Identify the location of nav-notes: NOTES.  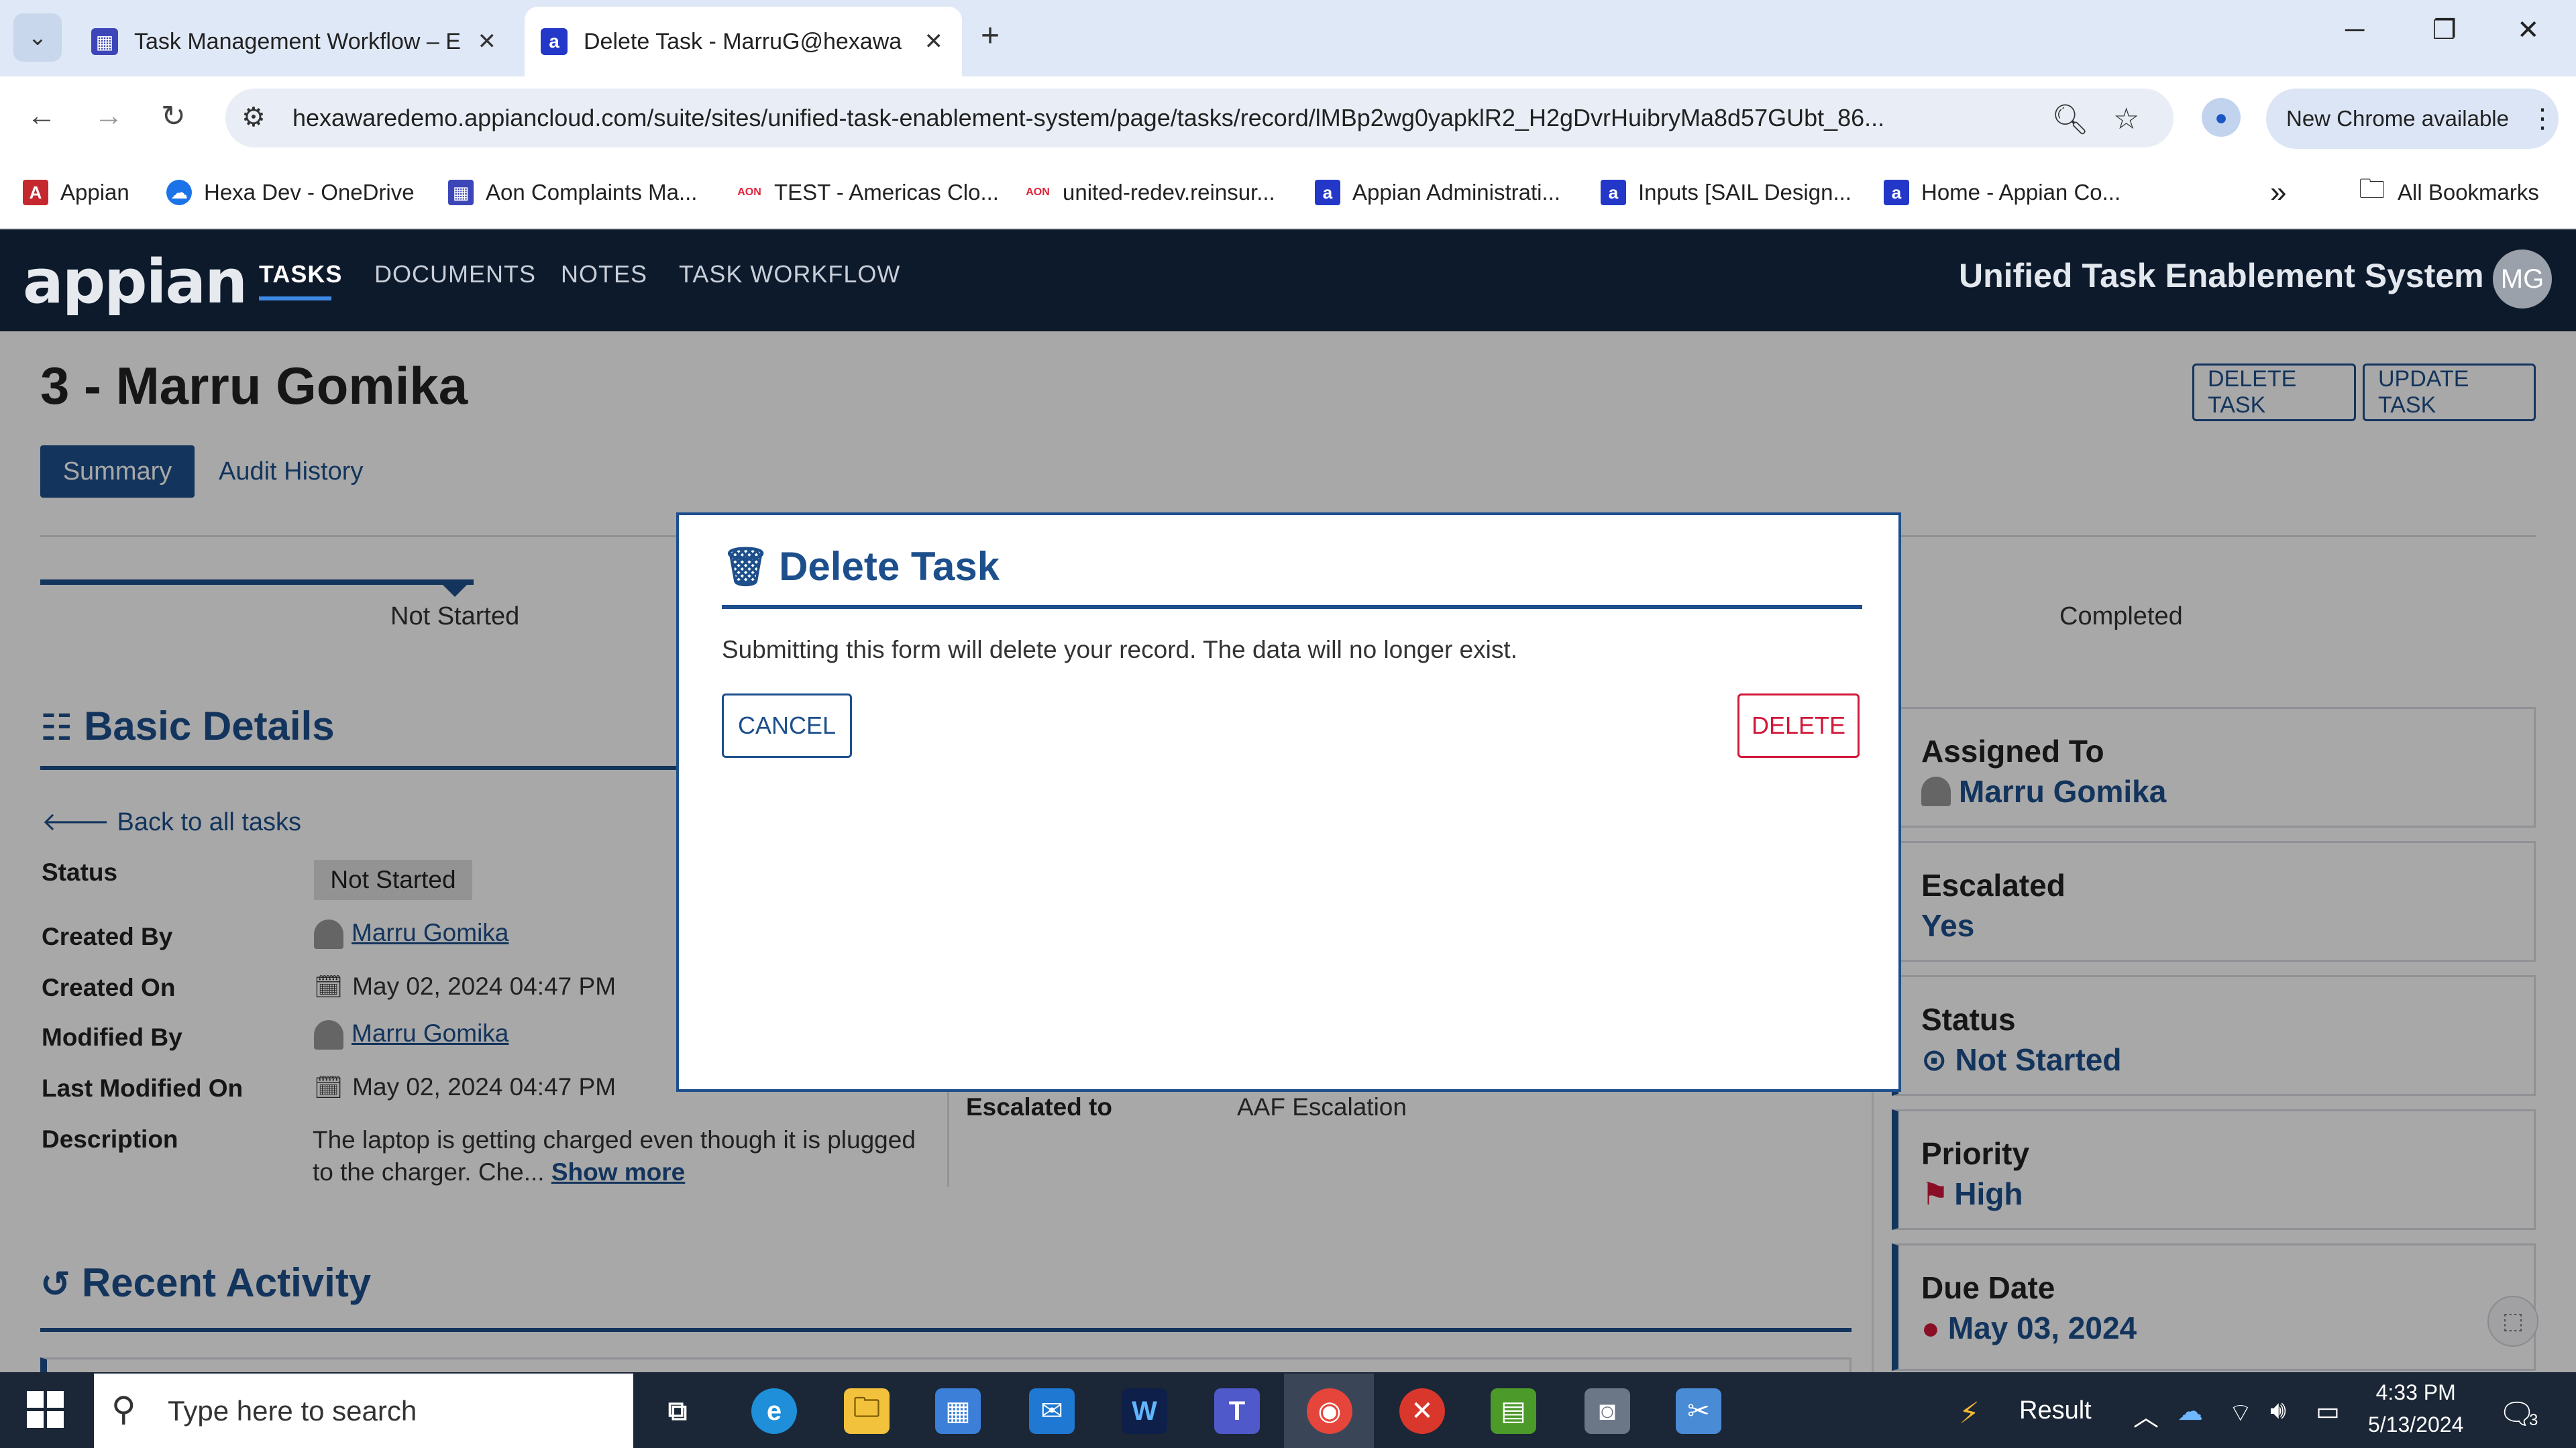
(604, 274).